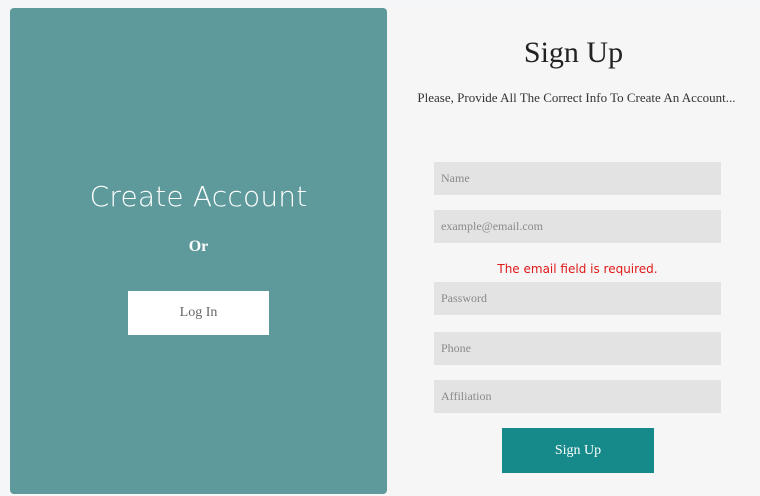  Describe the element at coordinates (573, 52) in the screenshot. I see `signup-heading: Sign Up` at that location.